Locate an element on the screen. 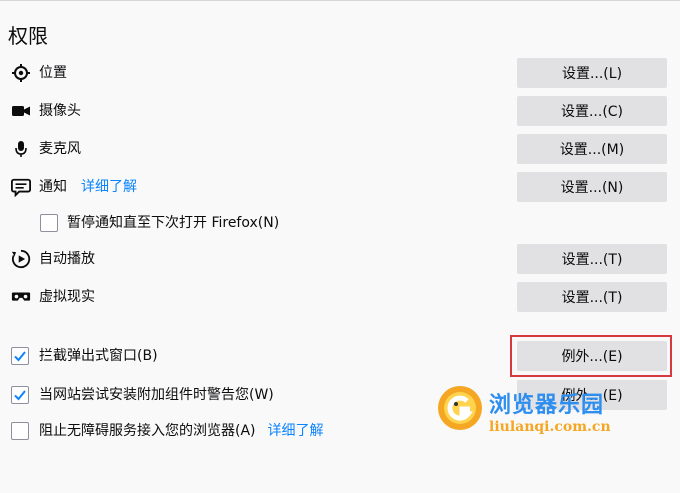 The width and height of the screenshot is (680, 493). location-icon is located at coordinates (21, 73).